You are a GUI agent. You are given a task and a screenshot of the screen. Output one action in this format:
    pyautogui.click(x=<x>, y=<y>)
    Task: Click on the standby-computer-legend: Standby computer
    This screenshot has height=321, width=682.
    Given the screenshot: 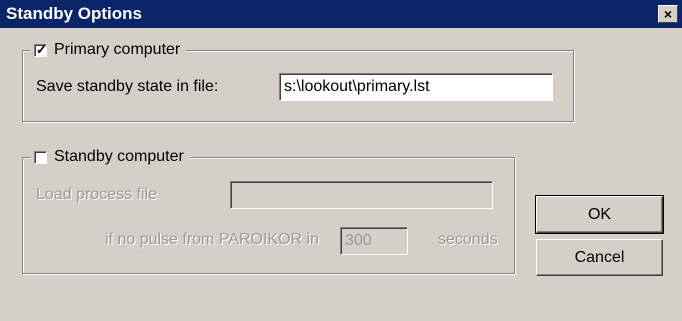 What is the action you would take?
    pyautogui.click(x=110, y=157)
    